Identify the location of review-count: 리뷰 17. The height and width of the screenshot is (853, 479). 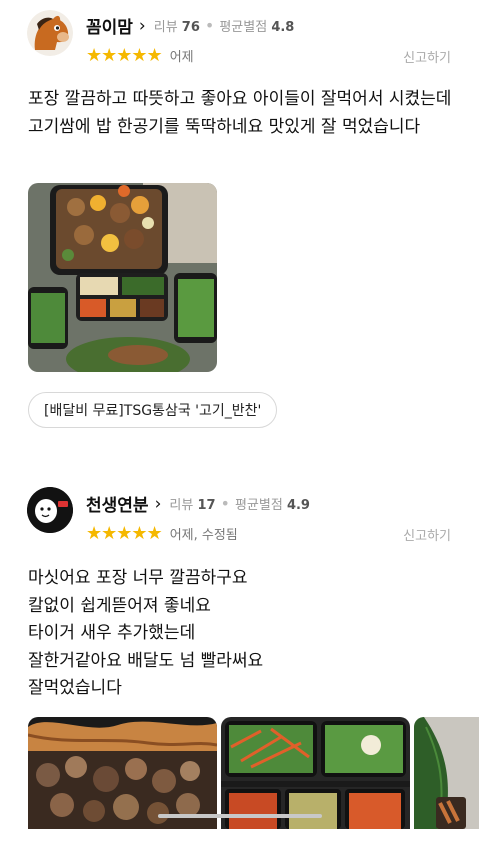
(192, 505).